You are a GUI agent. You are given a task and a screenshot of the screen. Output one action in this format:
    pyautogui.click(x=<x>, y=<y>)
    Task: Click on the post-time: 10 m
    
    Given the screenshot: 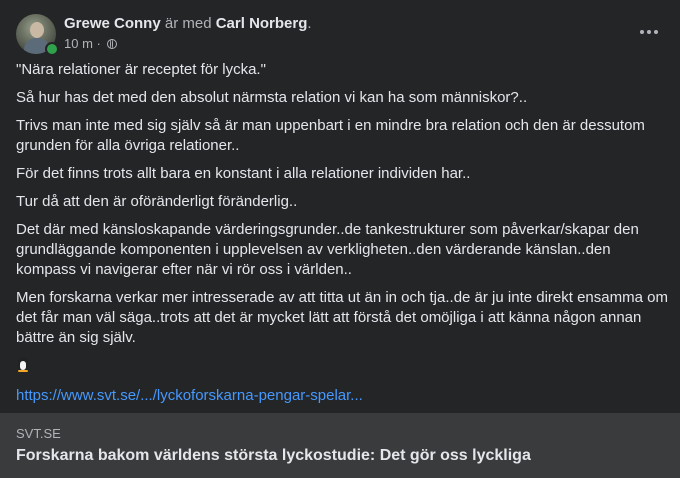 What is the action you would take?
    pyautogui.click(x=78, y=43)
    